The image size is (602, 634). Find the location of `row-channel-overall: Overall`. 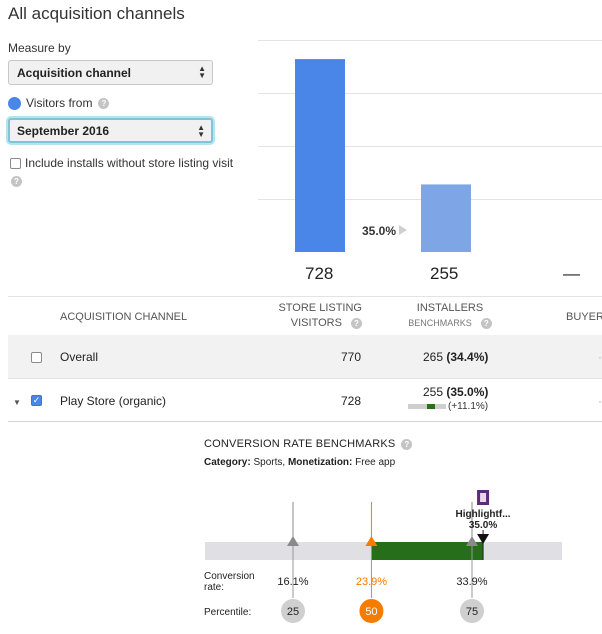

row-channel-overall: Overall is located at coordinates (79, 357).